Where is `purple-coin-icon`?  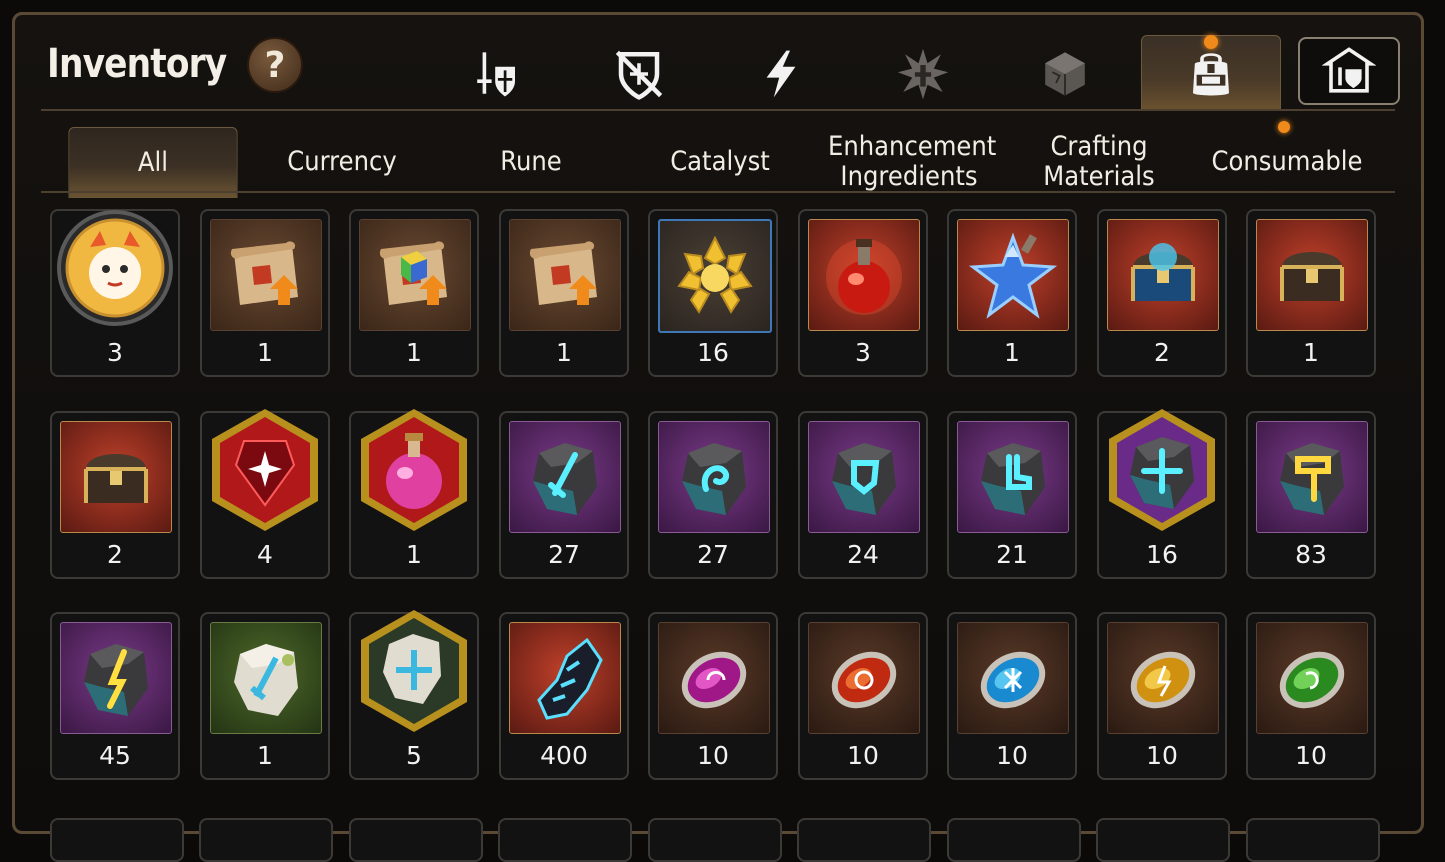
purple-coin-icon is located at coordinates (714, 678).